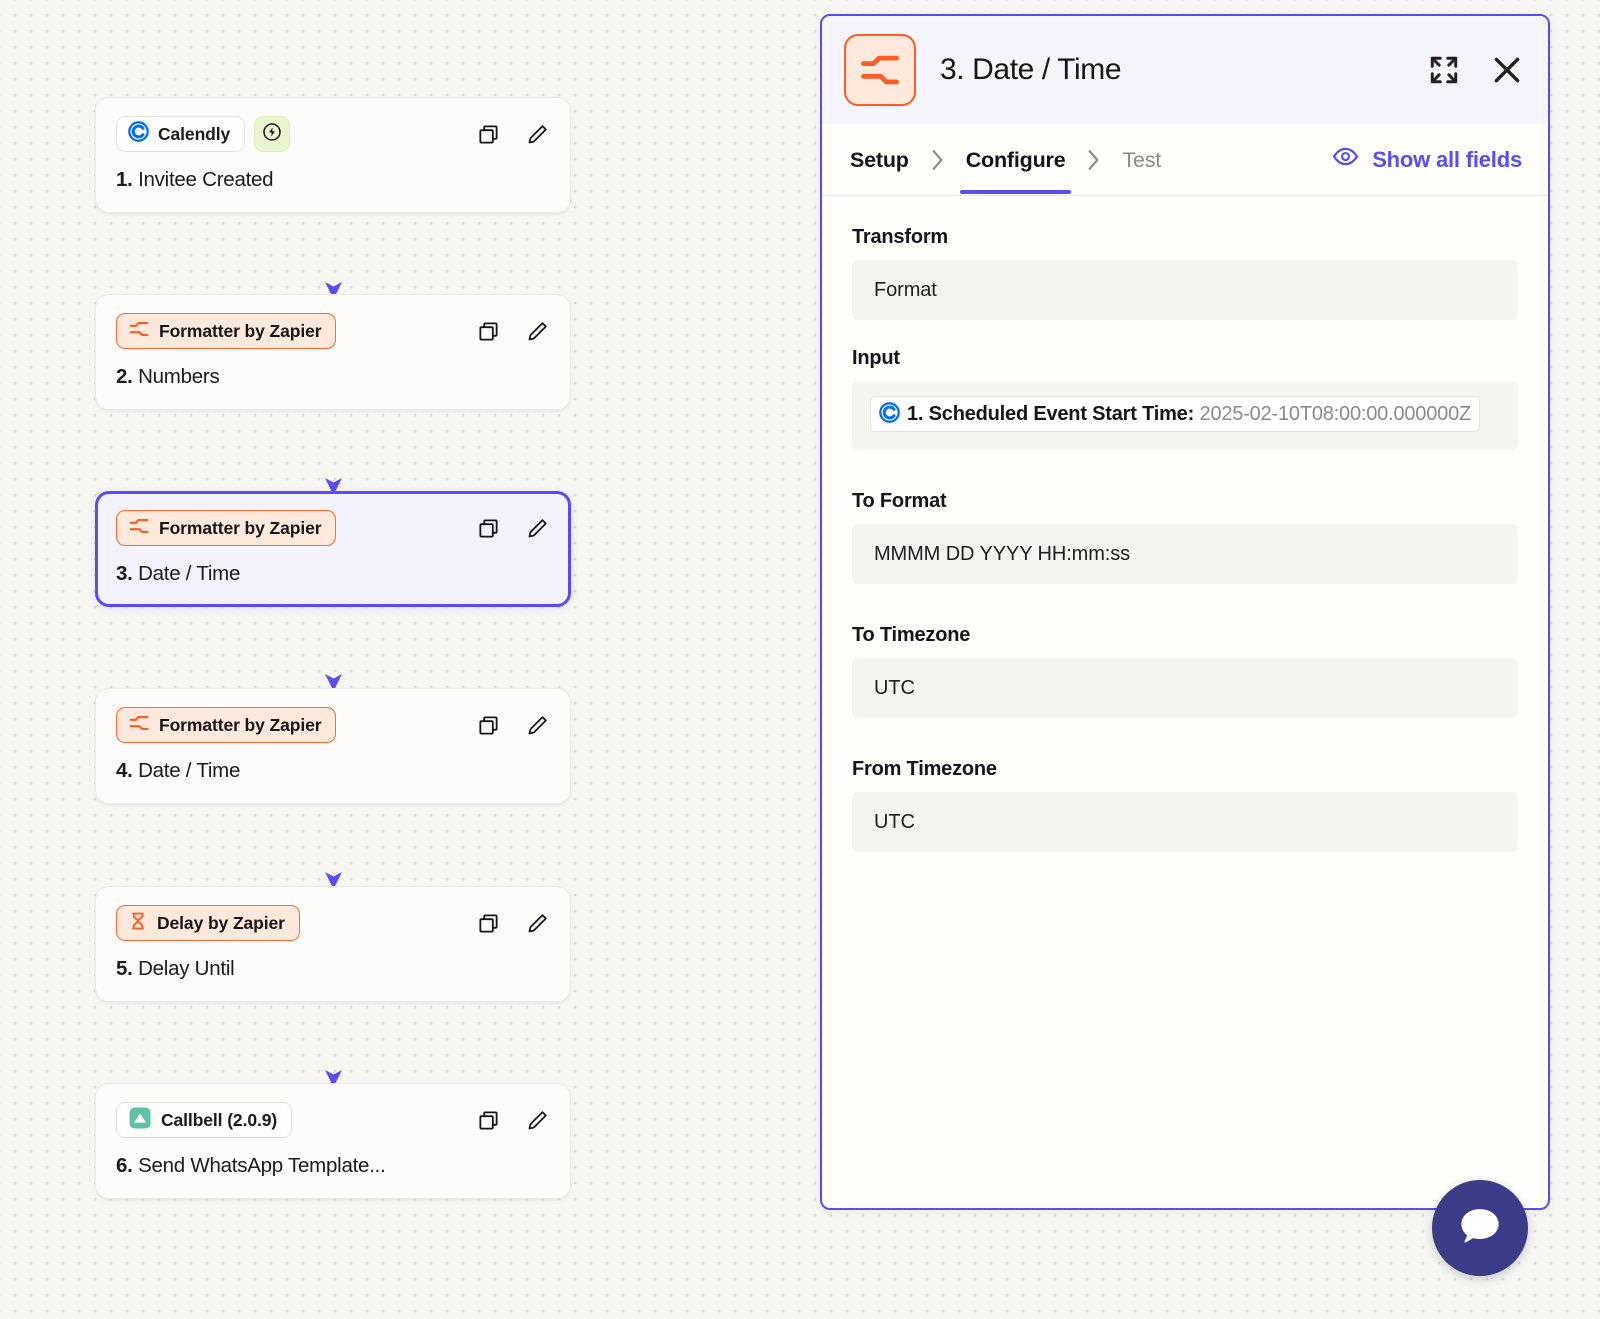 This screenshot has height=1319, width=1600. Describe the element at coordinates (333, 574) in the screenshot. I see `step-card-title: 3. Date / Time` at that location.